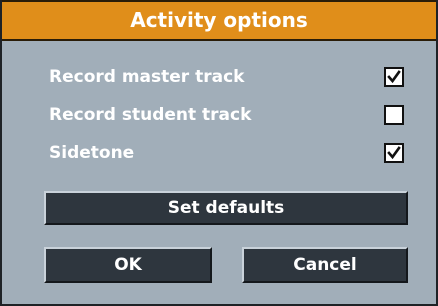 The width and height of the screenshot is (438, 306). Describe the element at coordinates (147, 77) in the screenshot. I see `record-master-track-label: Record master track` at that location.